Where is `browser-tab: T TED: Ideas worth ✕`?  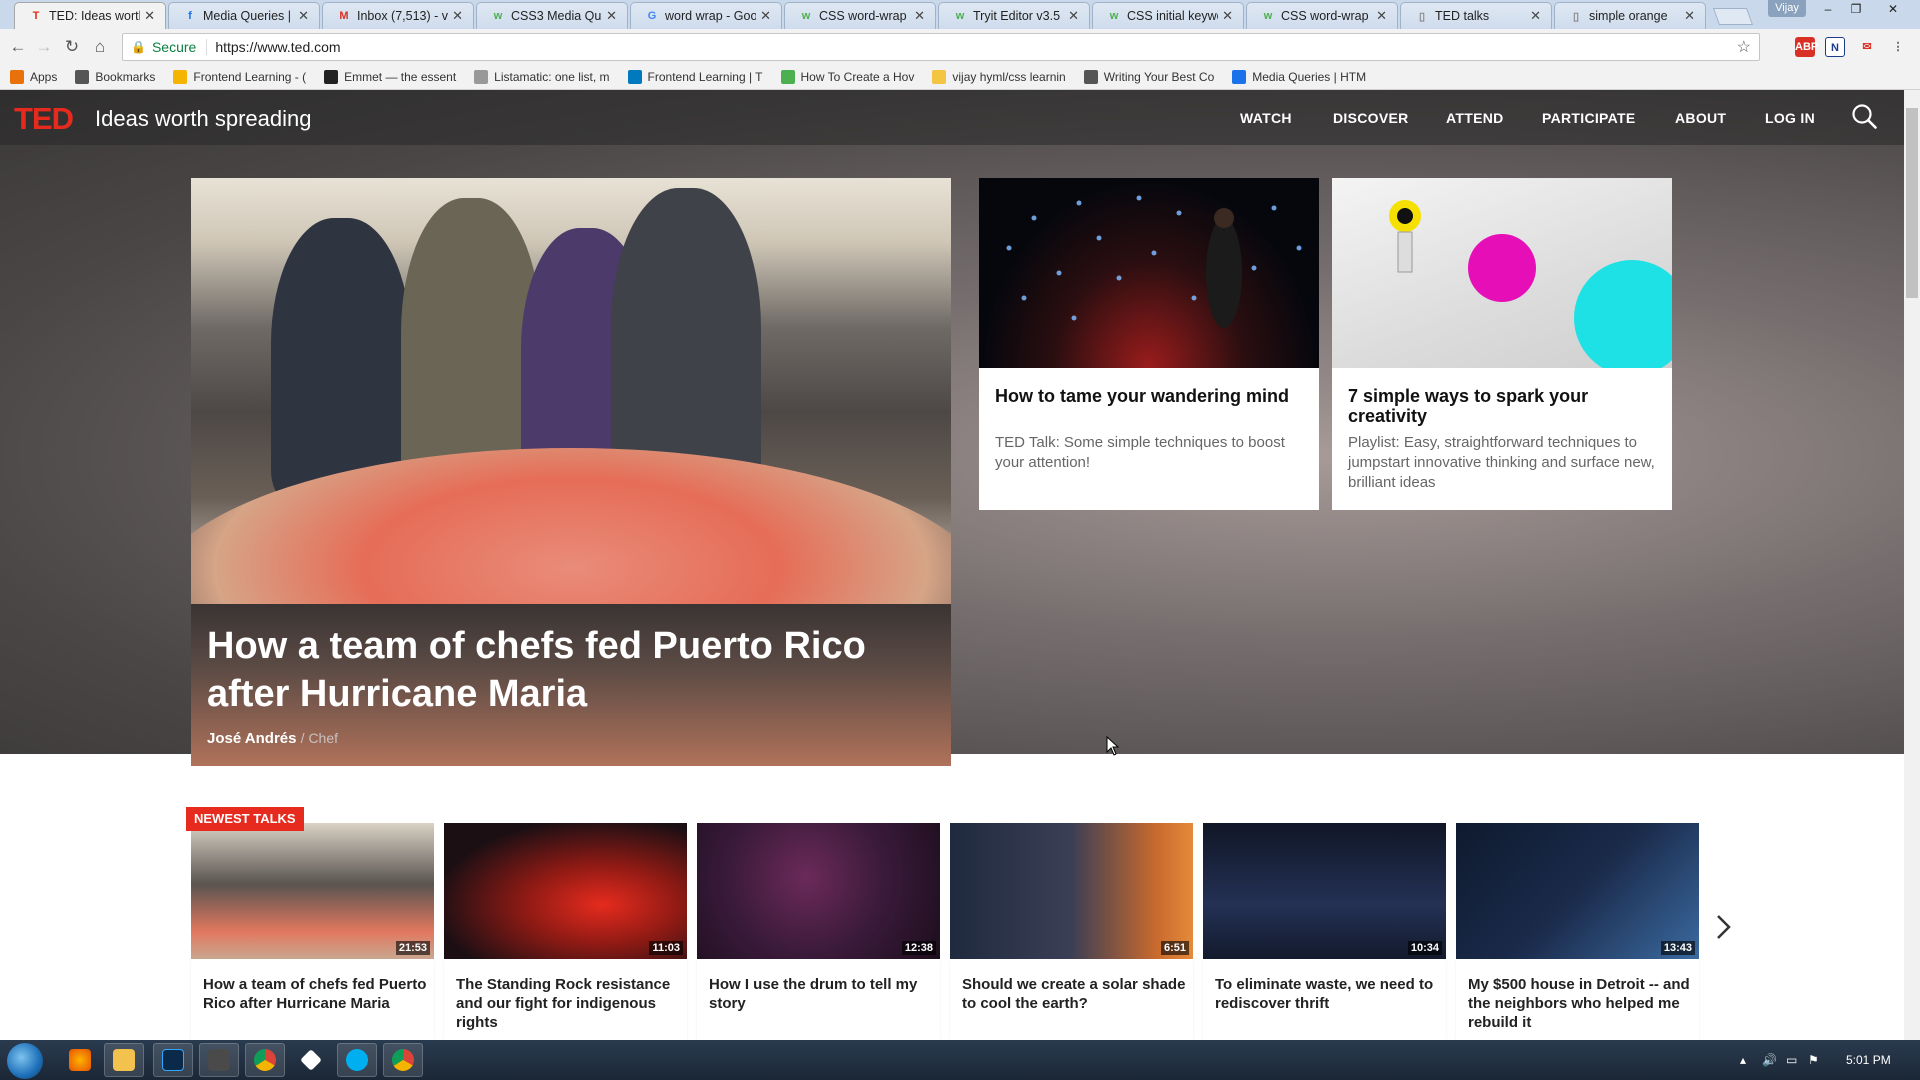 browser-tab: T TED: Ideas worth ✕ is located at coordinates (90, 15).